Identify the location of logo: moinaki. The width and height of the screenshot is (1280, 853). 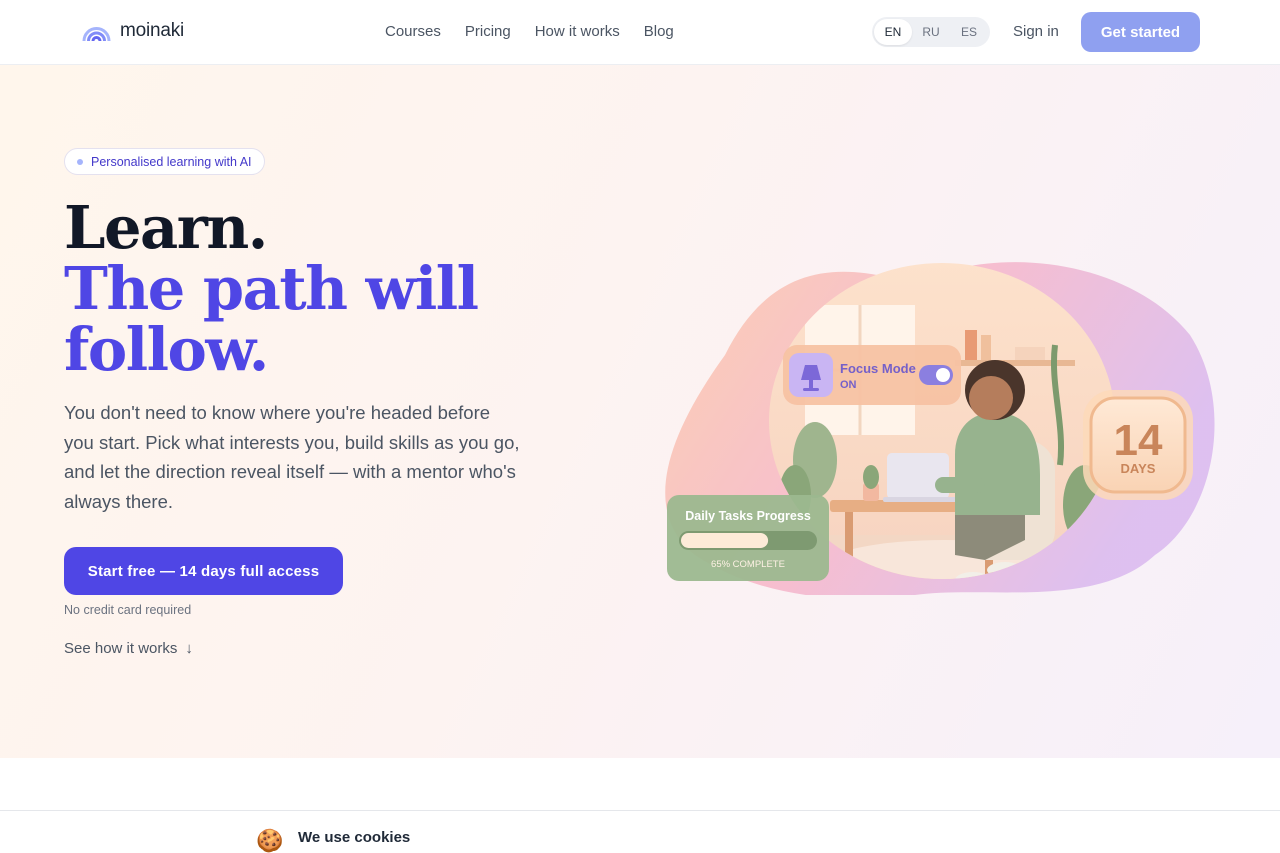
(133, 31).